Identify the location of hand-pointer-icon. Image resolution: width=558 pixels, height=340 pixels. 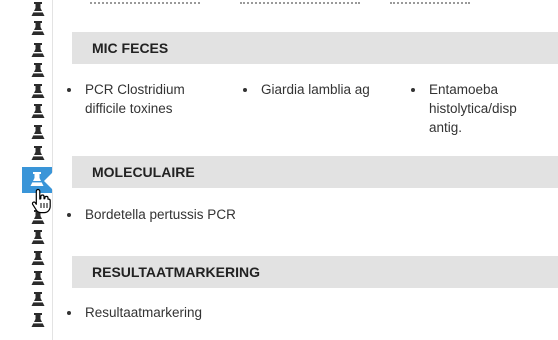
(42, 201).